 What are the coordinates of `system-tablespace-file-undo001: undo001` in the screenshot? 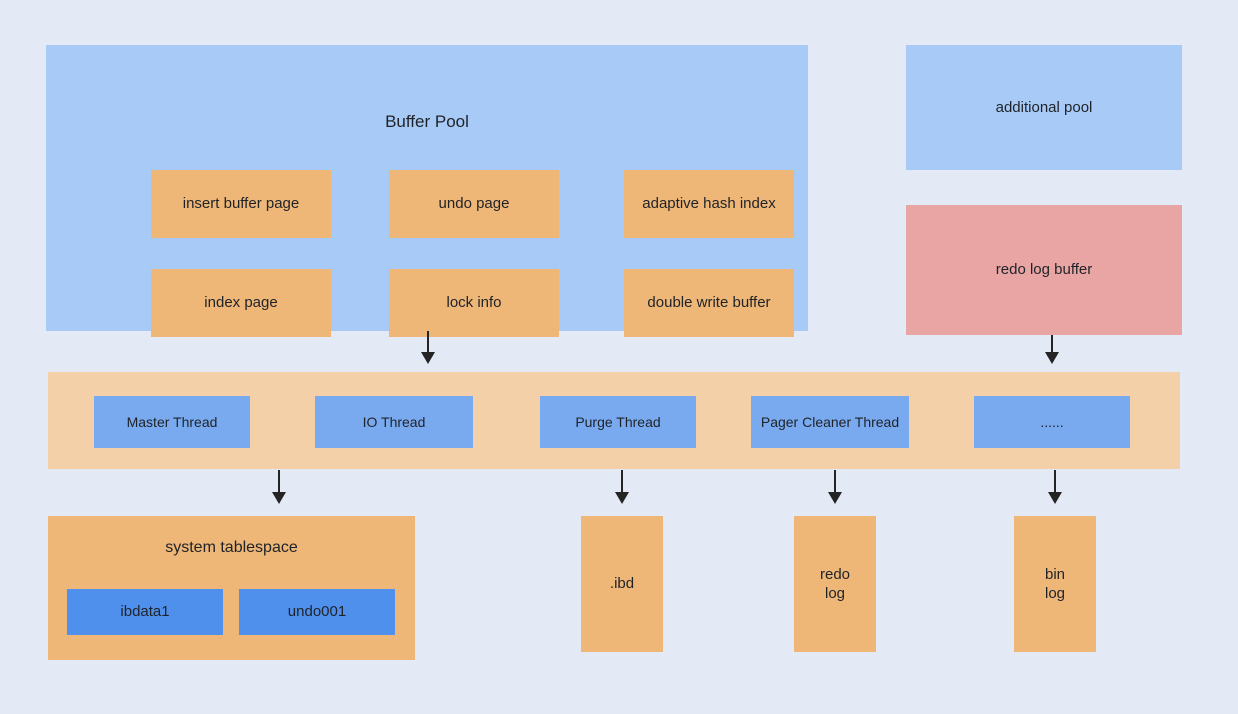 It's located at (317, 612).